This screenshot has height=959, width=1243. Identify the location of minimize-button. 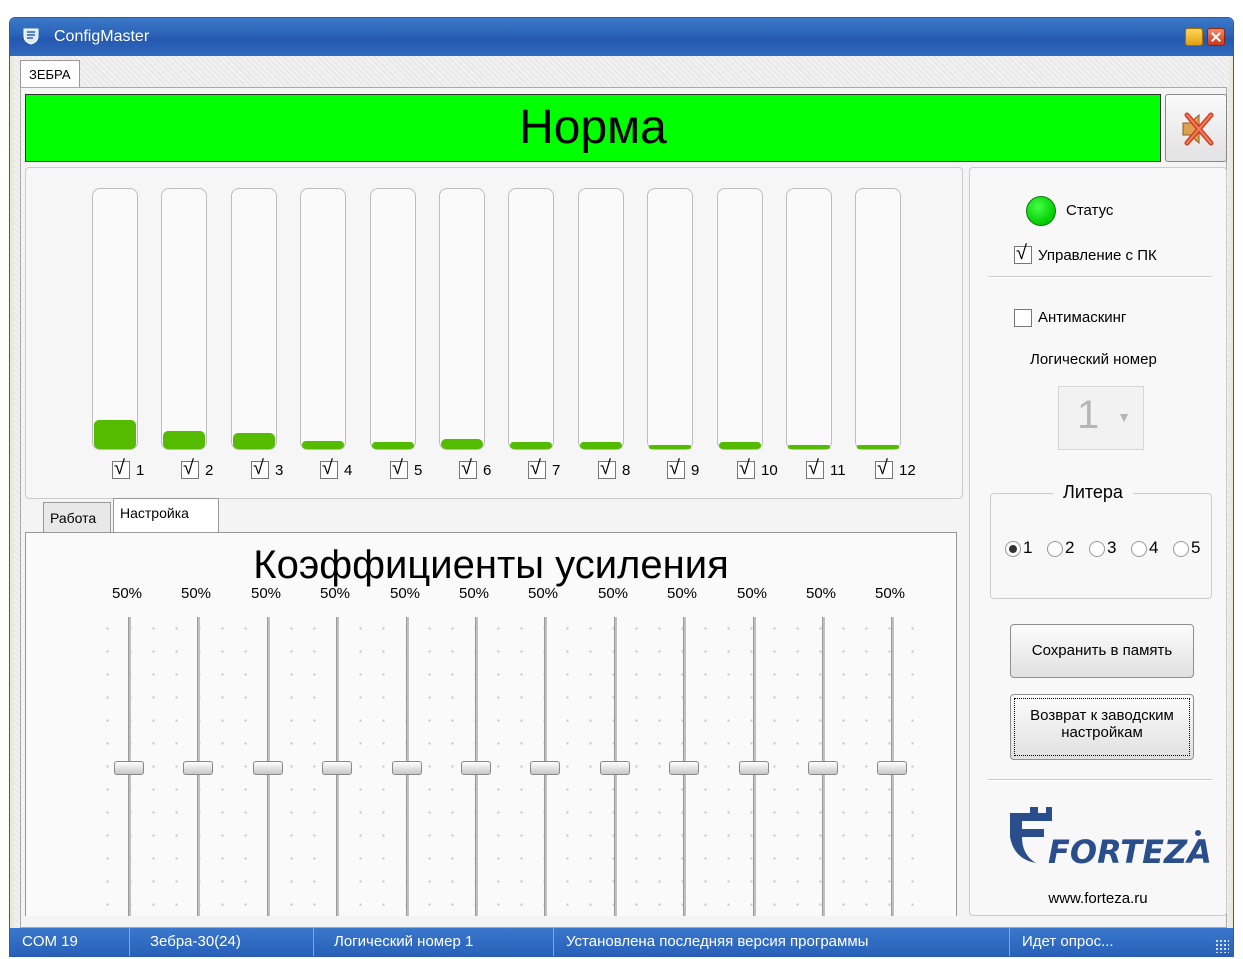
(1194, 37).